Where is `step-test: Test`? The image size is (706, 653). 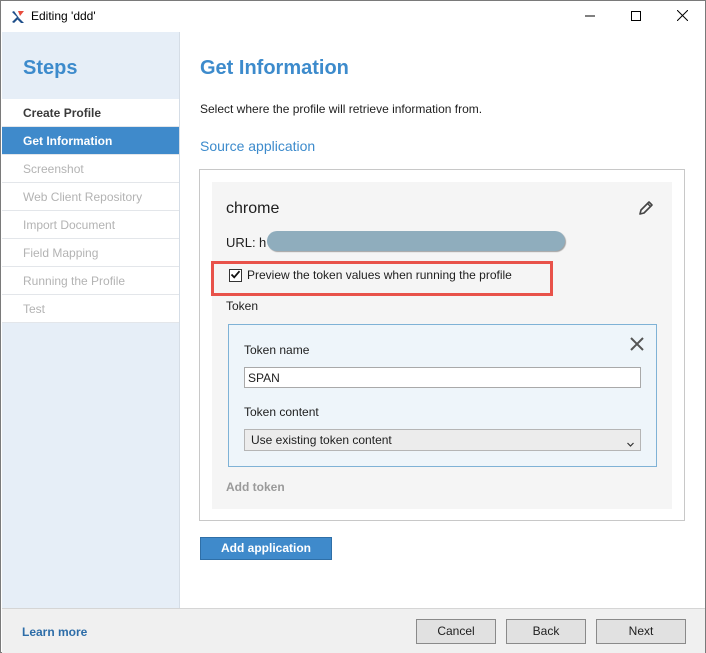
step-test: Test is located at coordinates (90, 309).